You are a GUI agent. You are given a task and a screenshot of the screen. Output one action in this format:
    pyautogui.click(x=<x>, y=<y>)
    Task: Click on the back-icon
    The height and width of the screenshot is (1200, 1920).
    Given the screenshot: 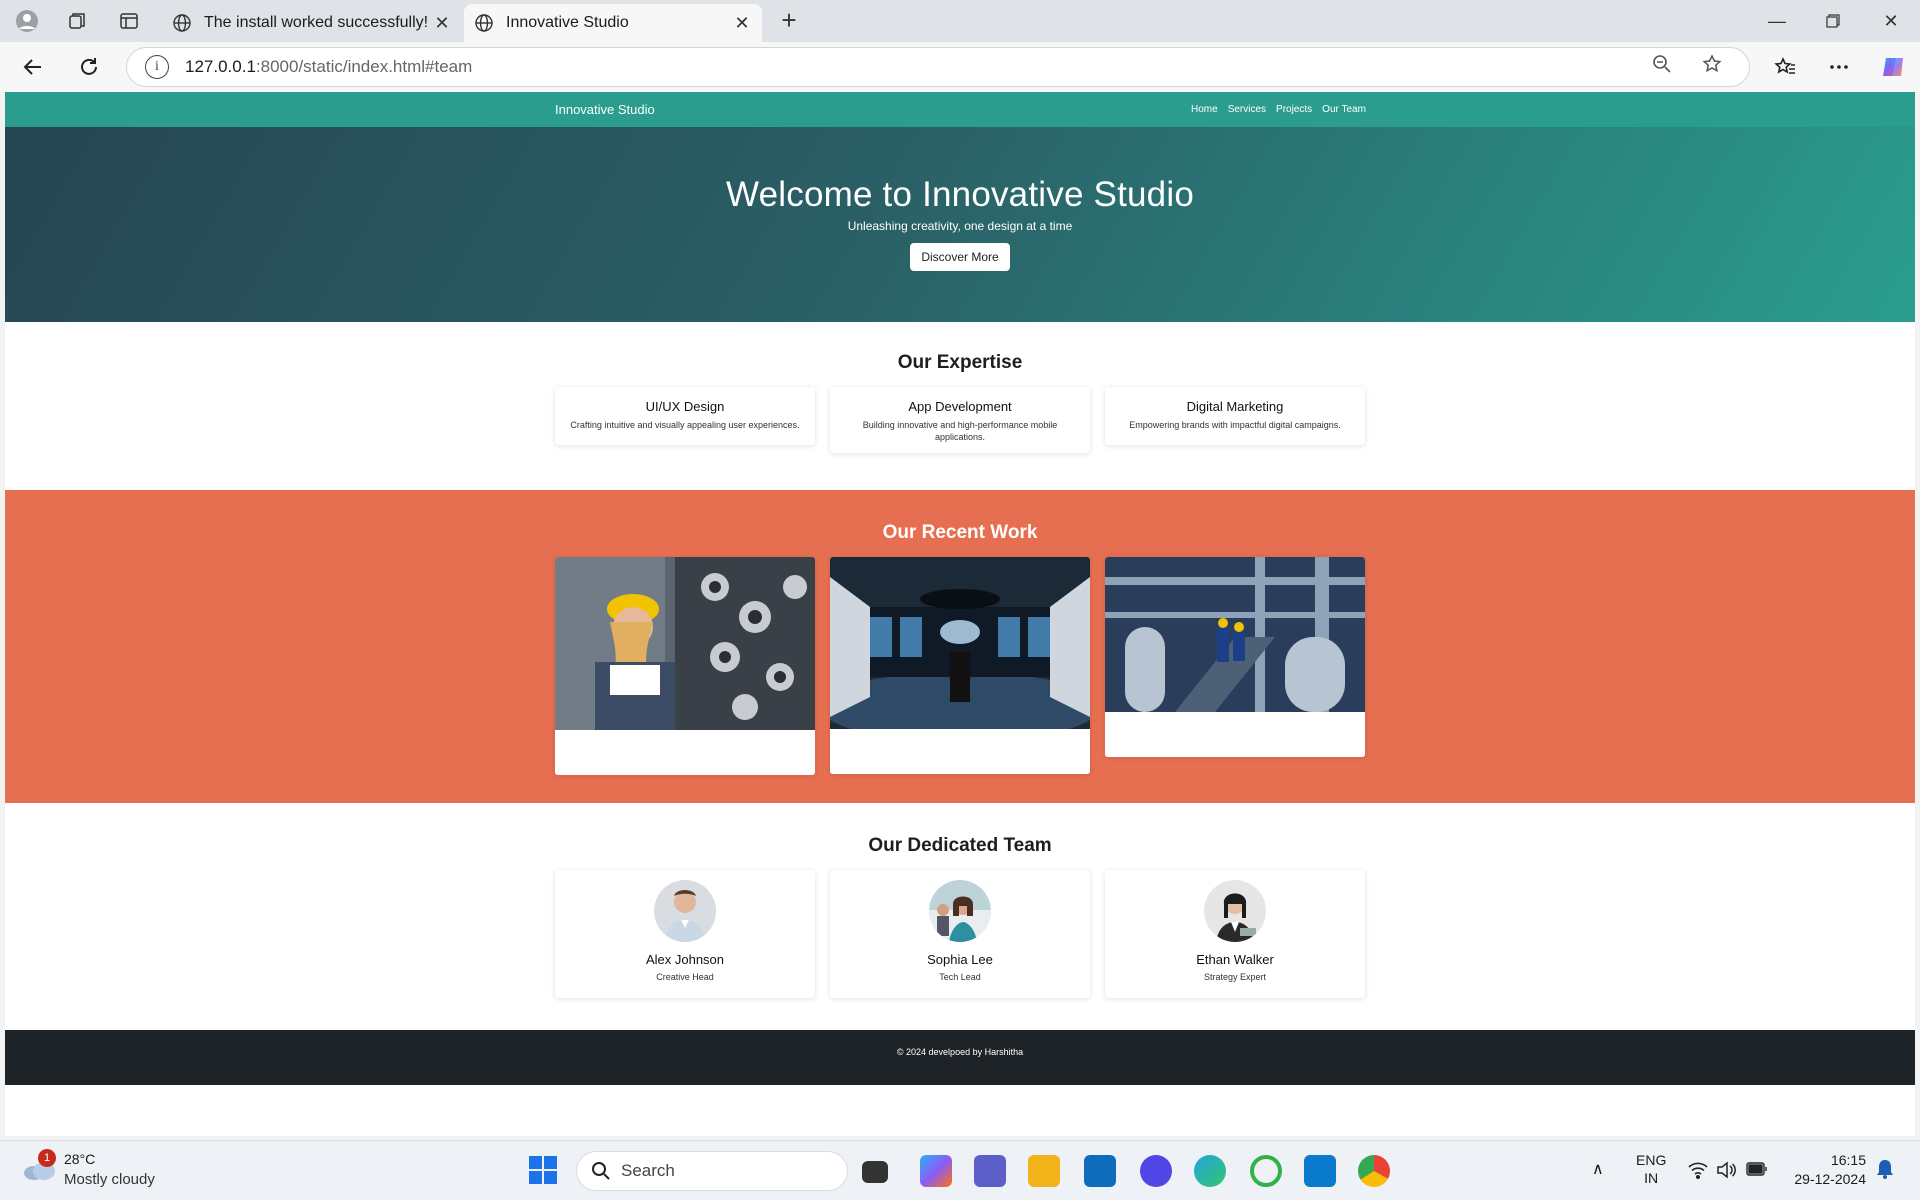 What is the action you would take?
    pyautogui.click(x=33, y=67)
    